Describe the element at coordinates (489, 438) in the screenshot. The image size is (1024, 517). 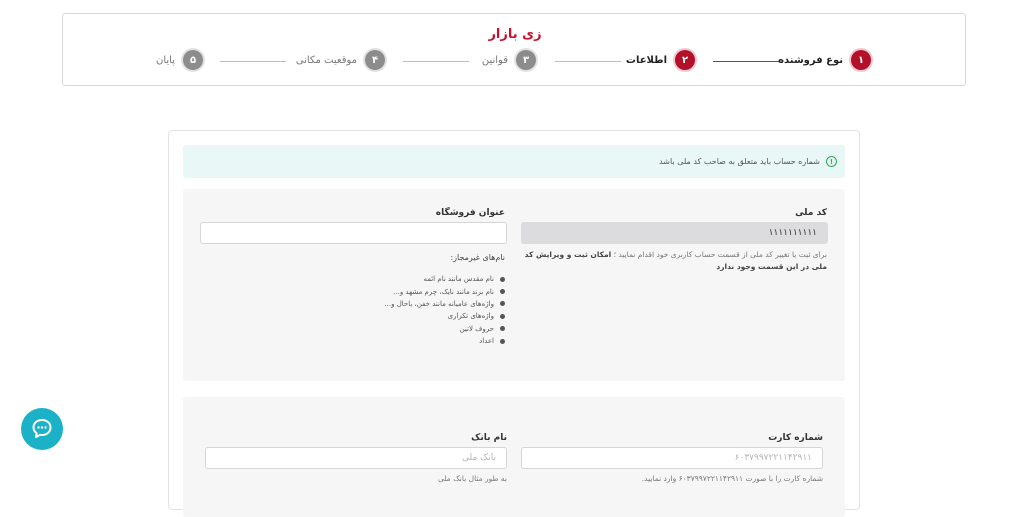
I see `bank-name-label: نام بانک` at that location.